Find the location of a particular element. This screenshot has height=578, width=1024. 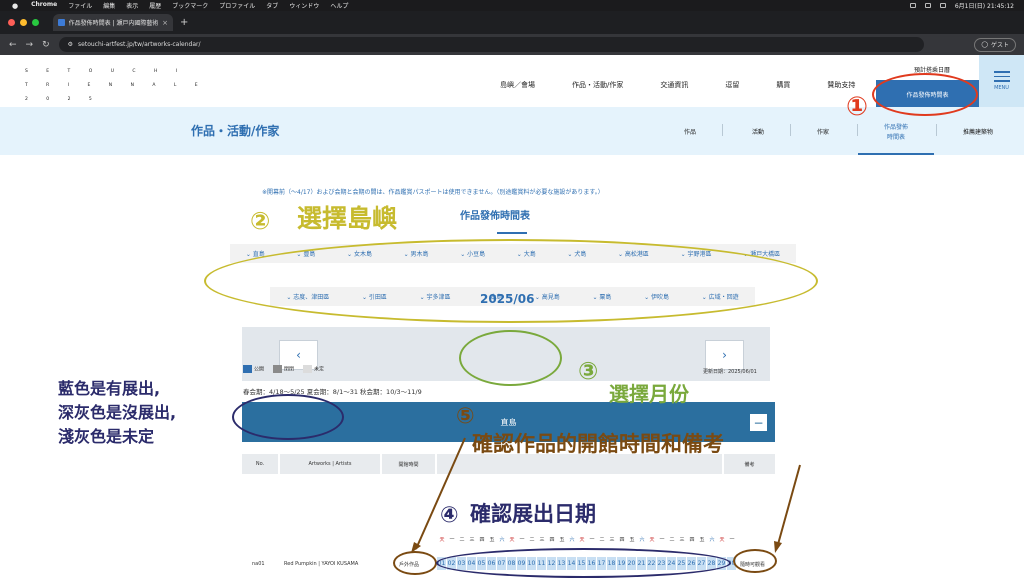

annotation-arrows is located at coordinates (606, 495).